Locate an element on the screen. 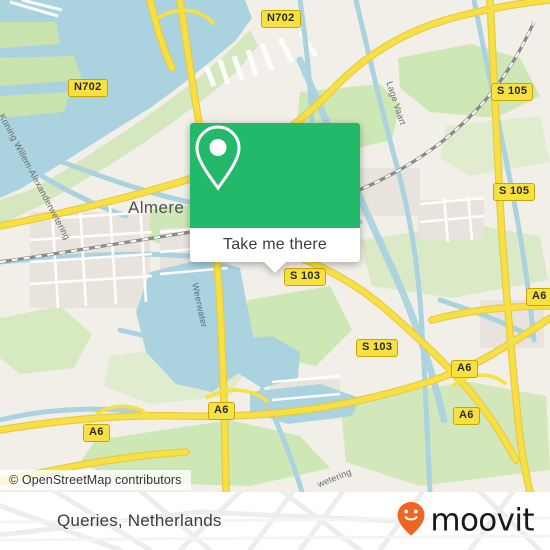  road-shield-a6-right-lower: A6 is located at coordinates (466, 416).